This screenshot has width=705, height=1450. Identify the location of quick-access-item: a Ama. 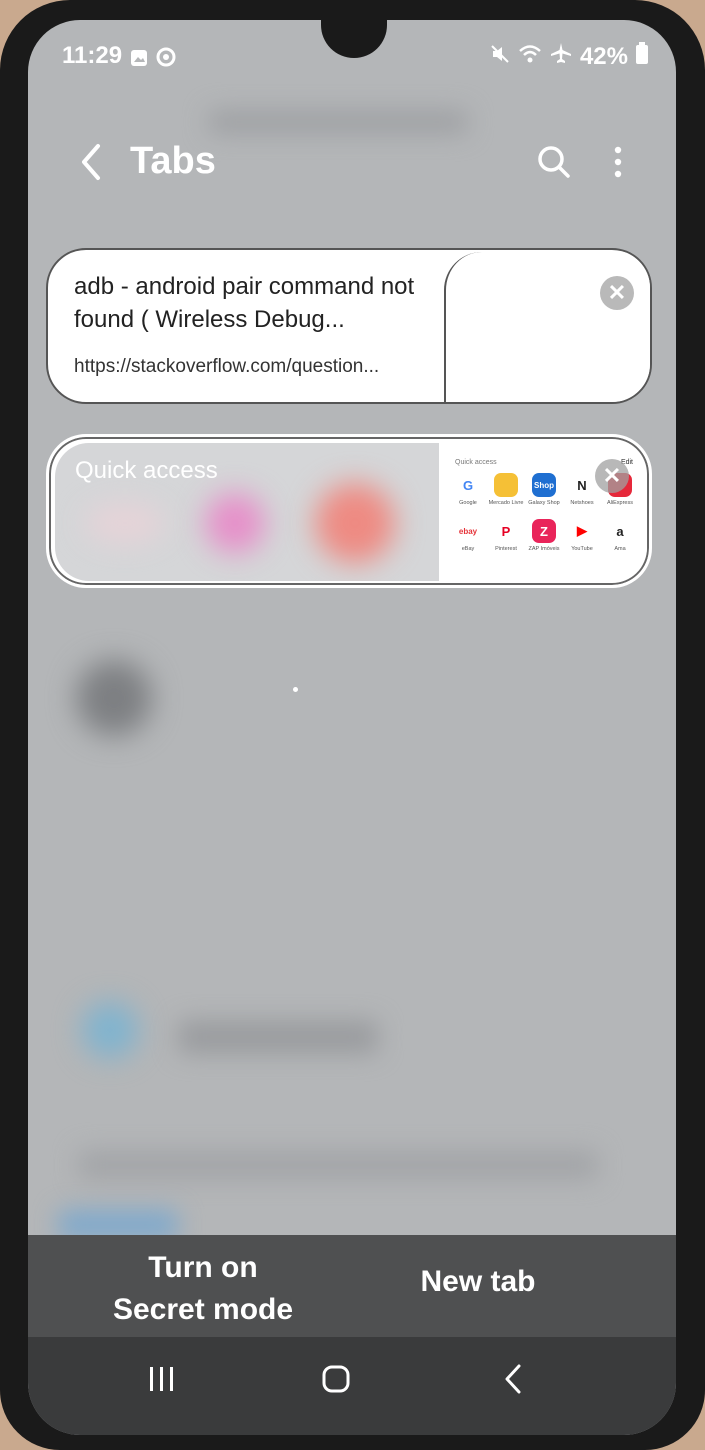
(620, 536).